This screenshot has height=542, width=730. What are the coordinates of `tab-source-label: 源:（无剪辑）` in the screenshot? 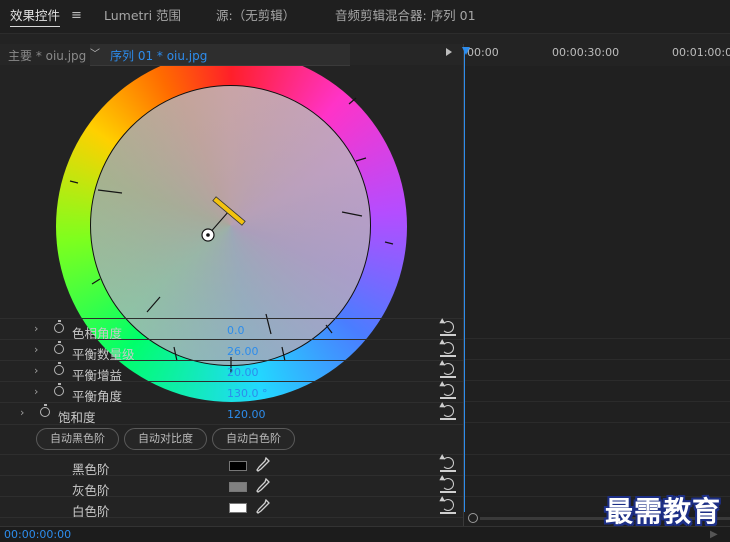 It's located at (256, 15).